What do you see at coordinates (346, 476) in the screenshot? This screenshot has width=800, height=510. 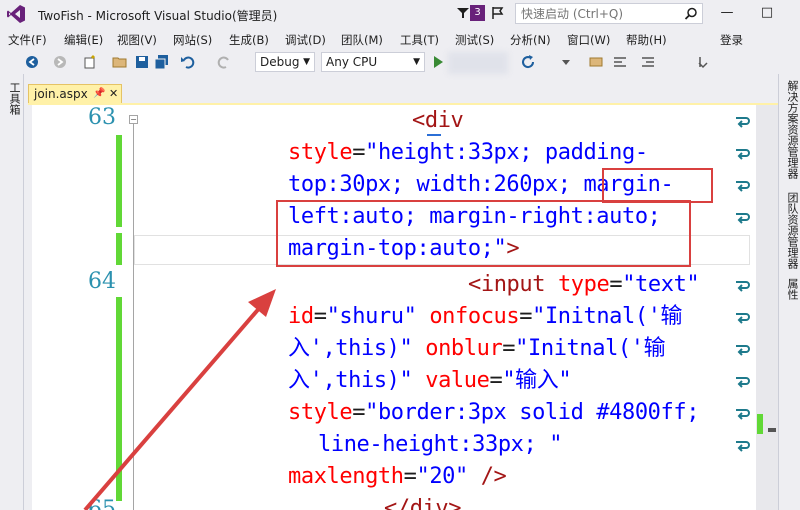 I see `code-token: maxlength` at bounding box center [346, 476].